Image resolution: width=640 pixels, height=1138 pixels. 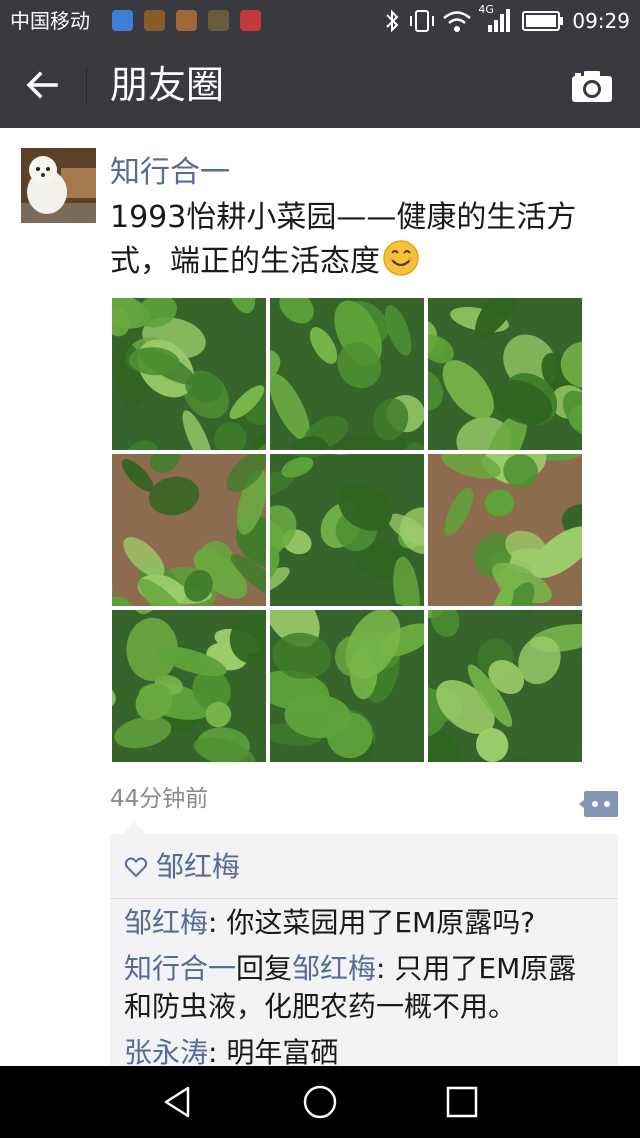 What do you see at coordinates (320, 85) in the screenshot?
I see `app-header: 朋友圈` at bounding box center [320, 85].